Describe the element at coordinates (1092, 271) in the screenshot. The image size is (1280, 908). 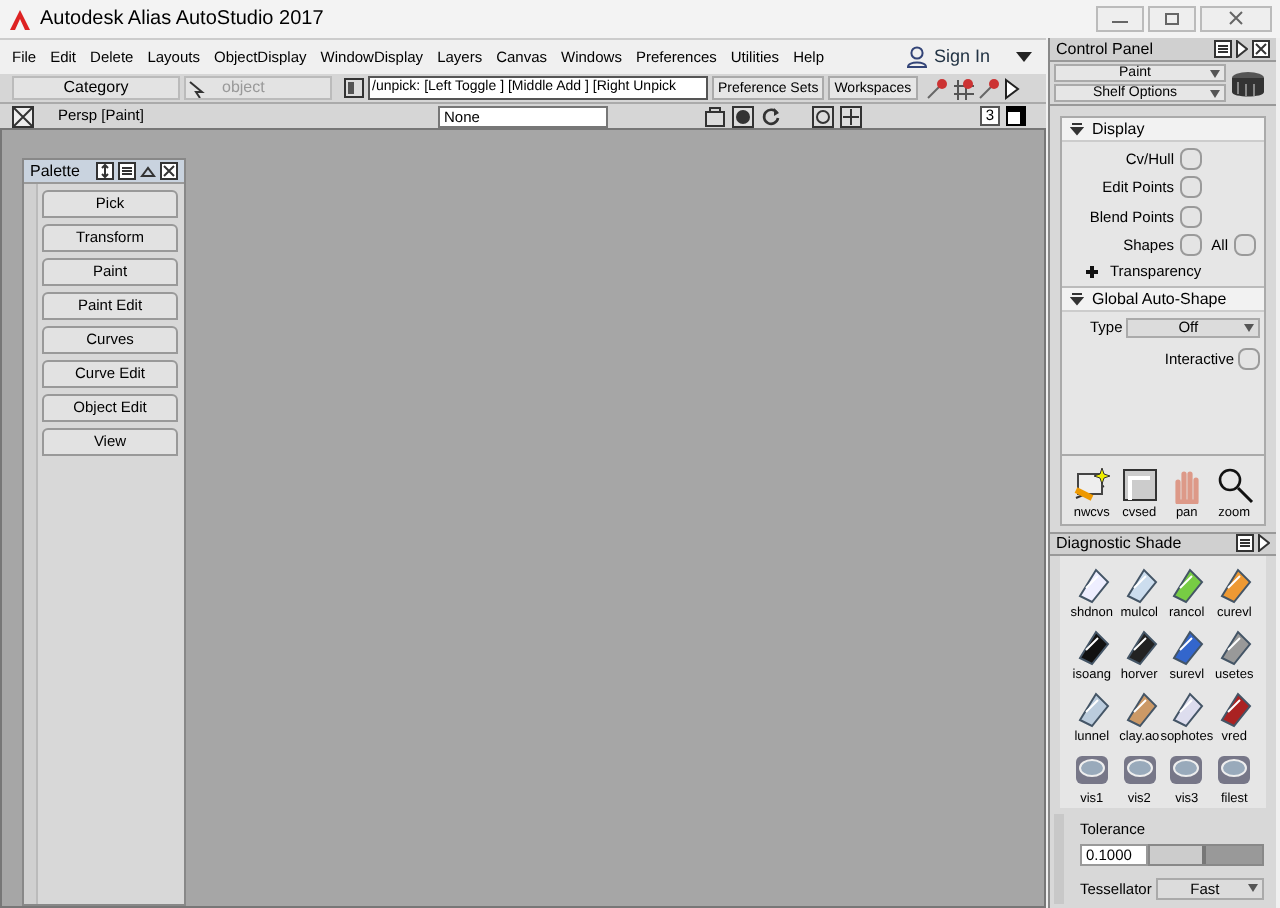
I see `expand-plus-icon` at that location.